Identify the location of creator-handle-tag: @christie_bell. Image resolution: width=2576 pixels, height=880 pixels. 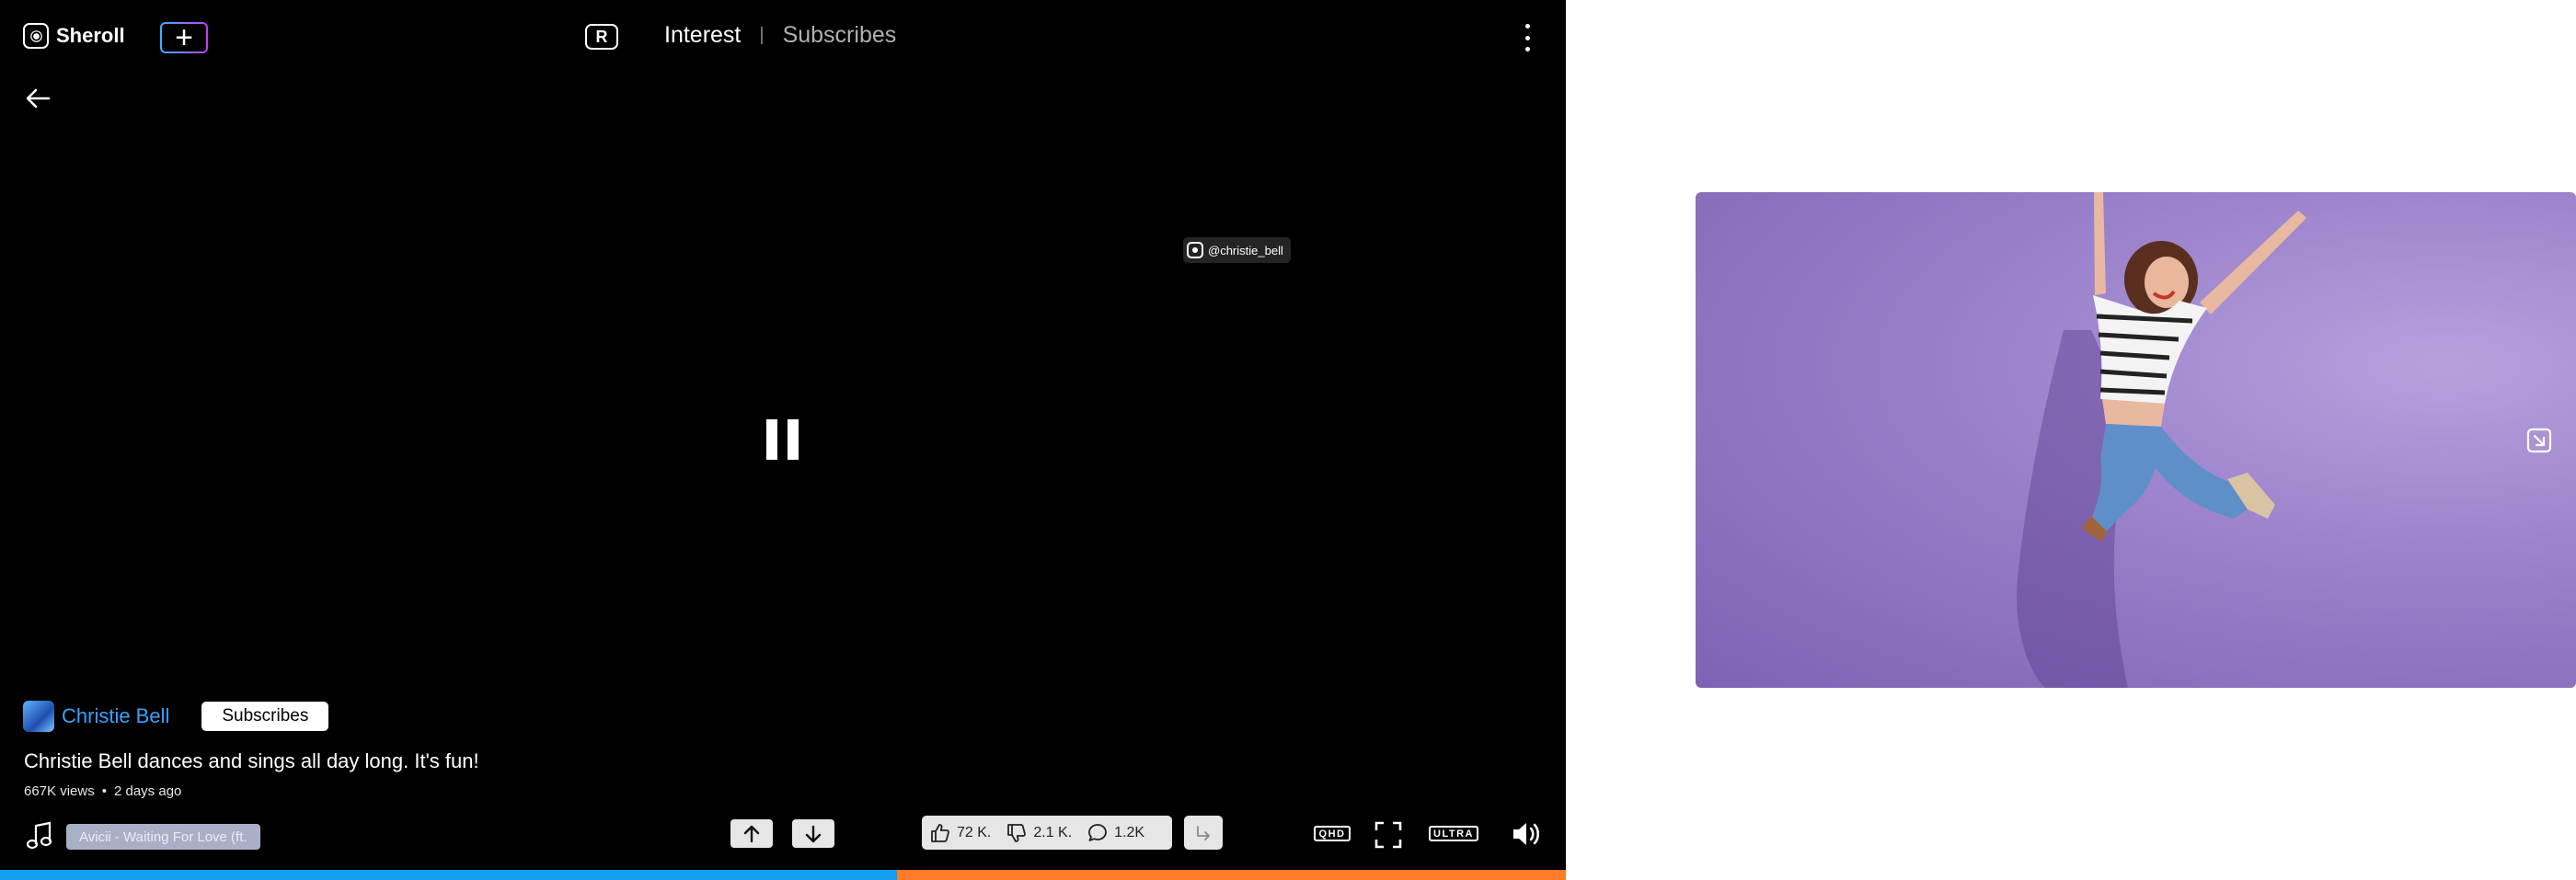
(1237, 250).